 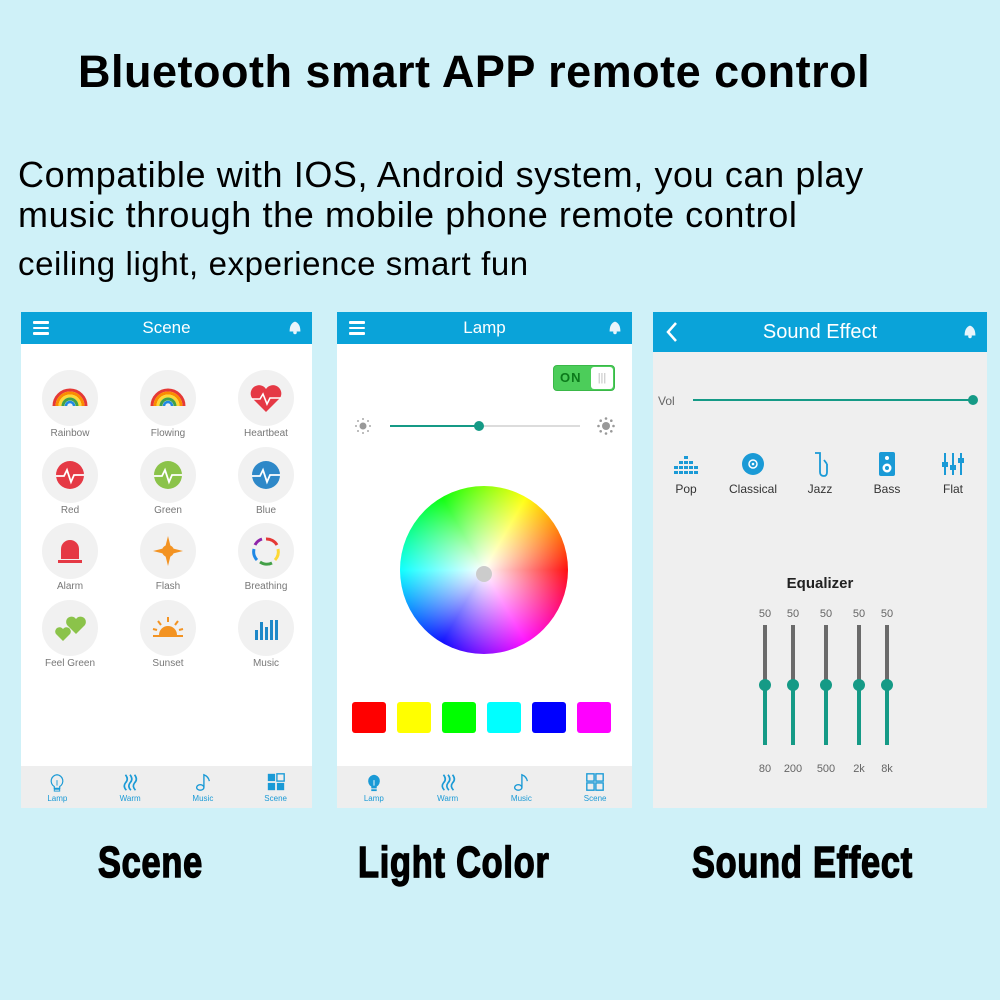 I want to click on scene-item: Green, so click(x=168, y=481).